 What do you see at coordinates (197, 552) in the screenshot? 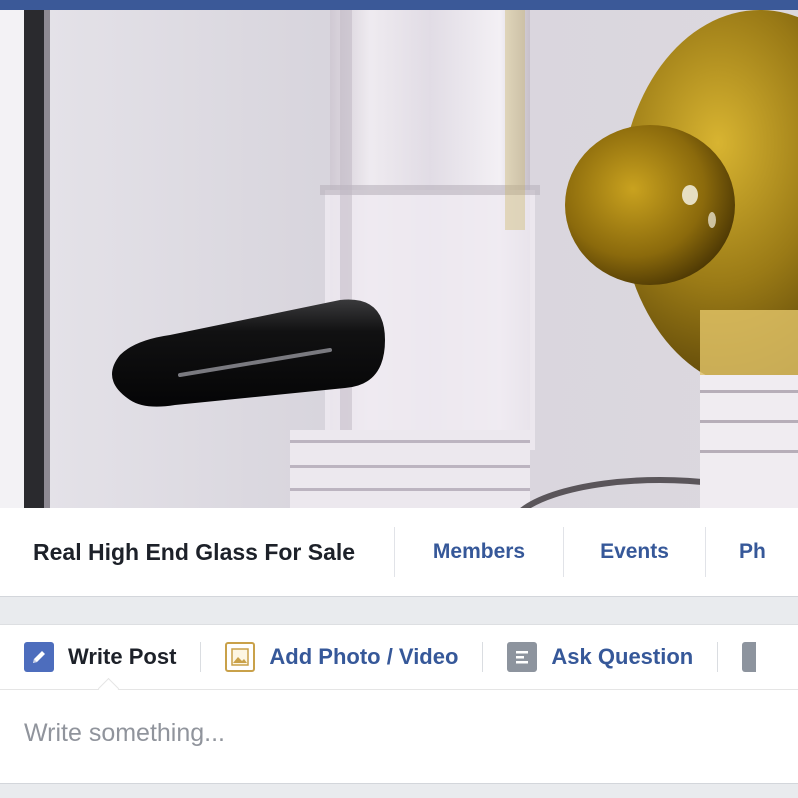
I see `group-name: Real High End Glass For Sale` at bounding box center [197, 552].